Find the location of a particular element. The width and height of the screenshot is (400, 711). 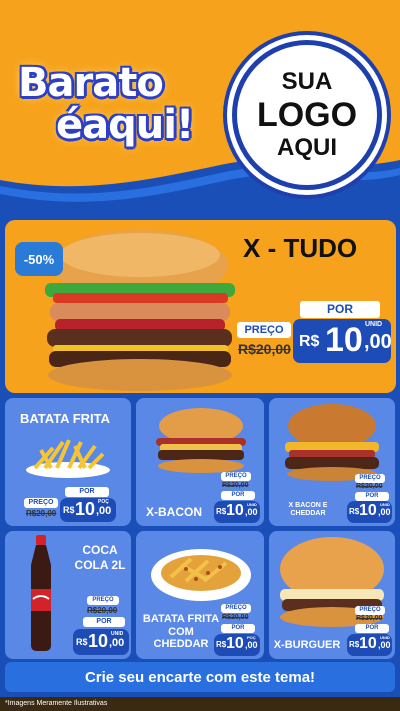

logo-line3: AQUI is located at coordinates (307, 147).